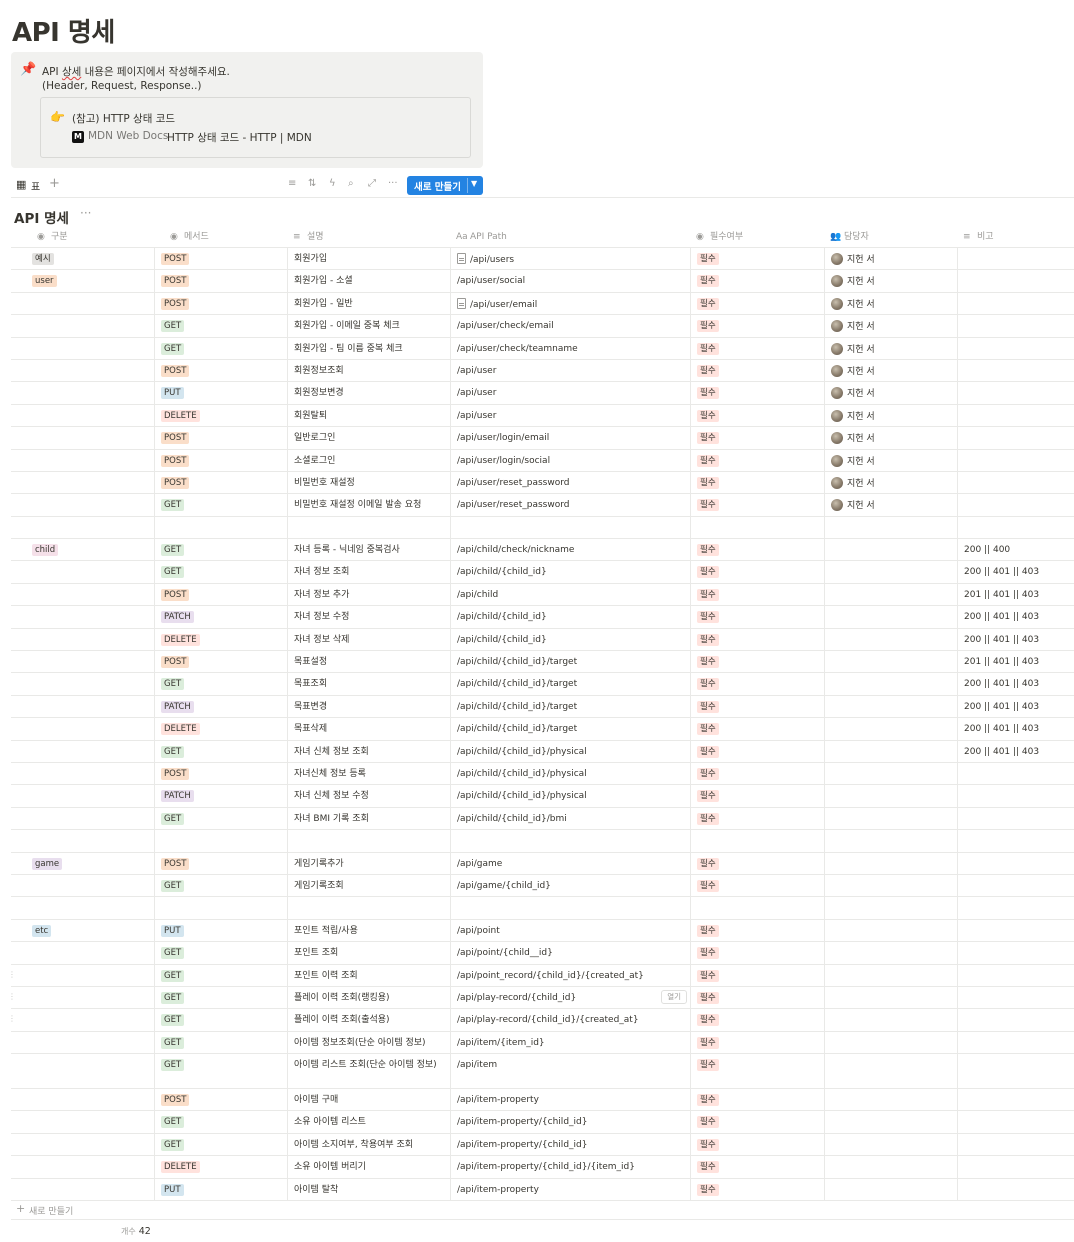 The height and width of the screenshot is (1242, 1074). Describe the element at coordinates (491, 281) in the screenshot. I see `api-path-text: /api/user/social` at that location.